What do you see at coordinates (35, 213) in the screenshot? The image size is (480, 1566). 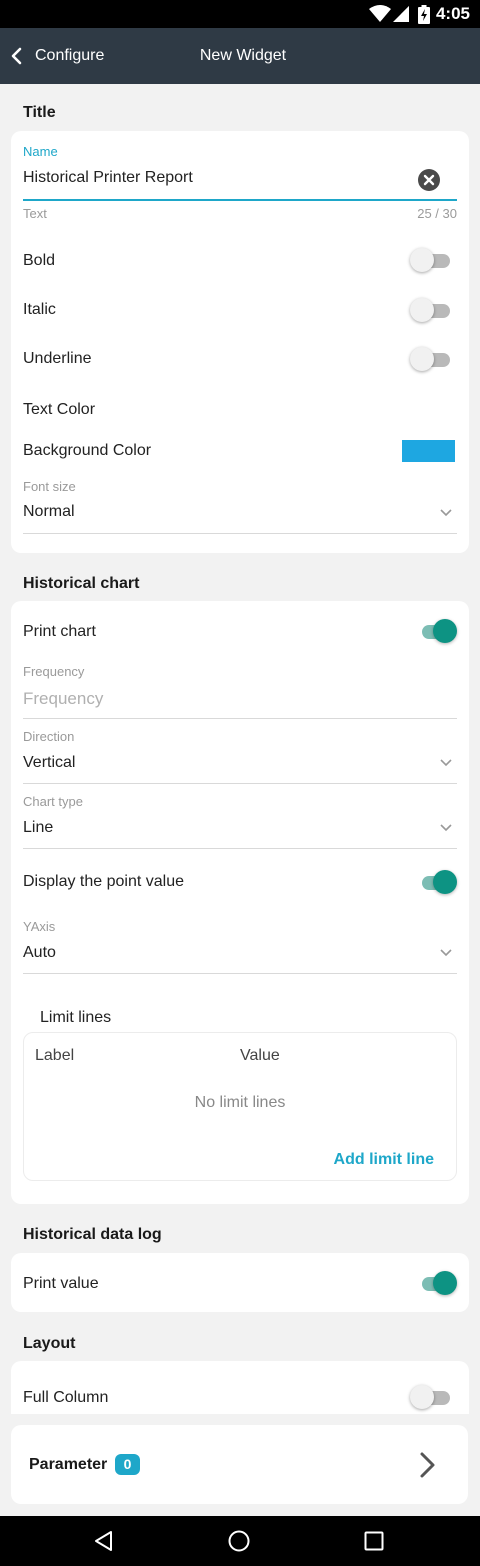 I see `name-helper-text: Text` at bounding box center [35, 213].